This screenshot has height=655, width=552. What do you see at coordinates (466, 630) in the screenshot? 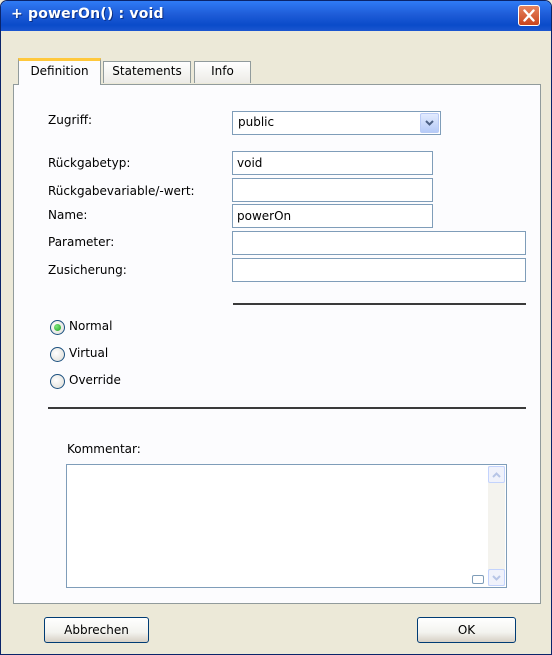
I see `ok-button: OK` at bounding box center [466, 630].